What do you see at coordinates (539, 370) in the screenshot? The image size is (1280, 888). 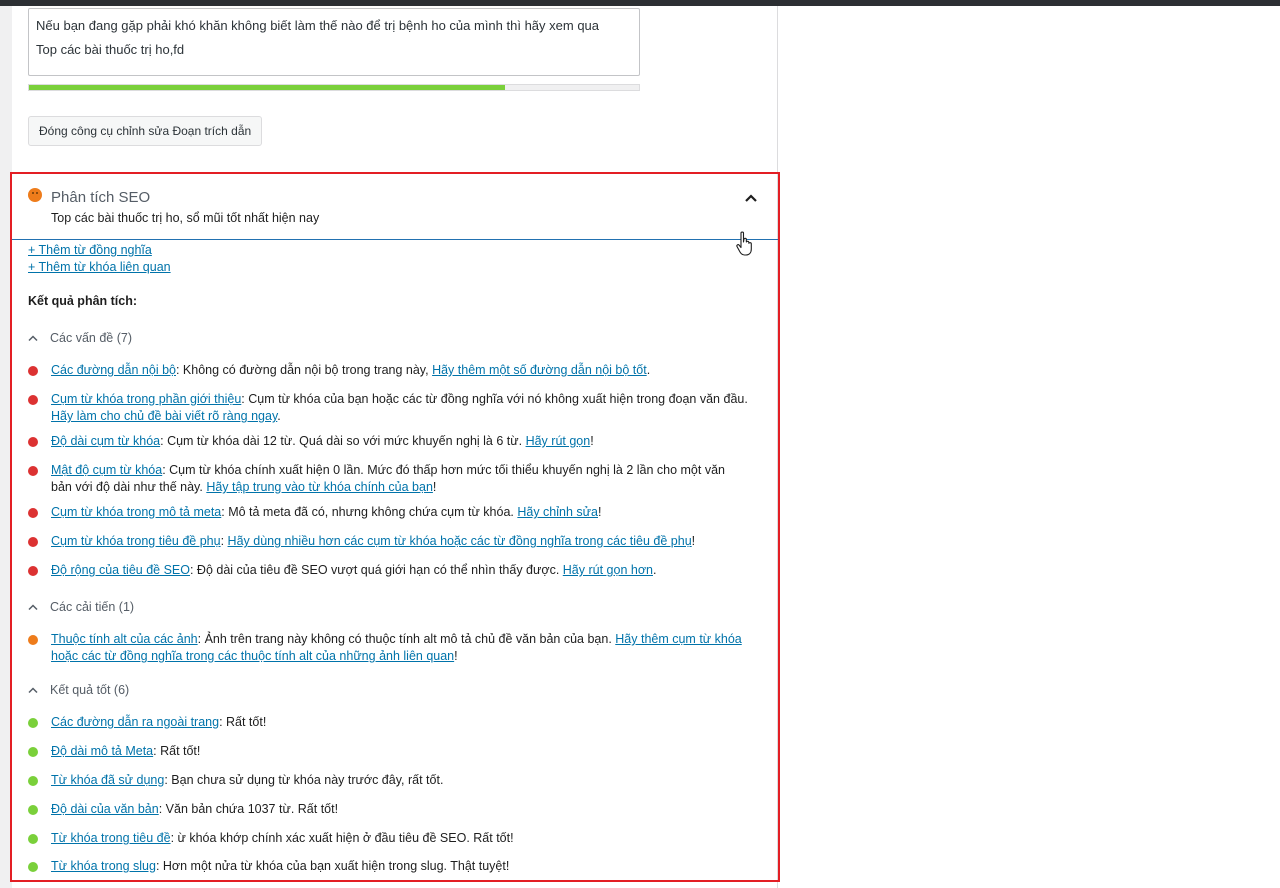 I see `result-action-link: Hãy thêm một số đường dẫn nội bộ tốt` at bounding box center [539, 370].